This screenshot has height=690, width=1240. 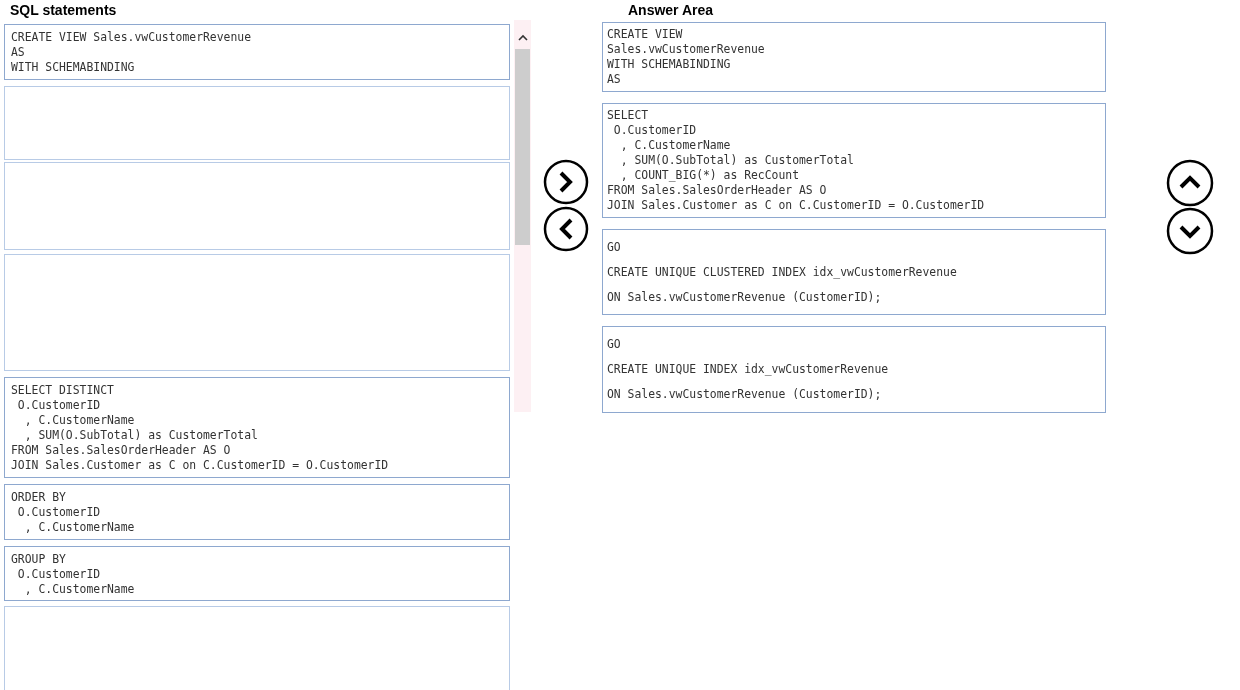 What do you see at coordinates (566, 182) in the screenshot?
I see `move-right-icon` at bounding box center [566, 182].